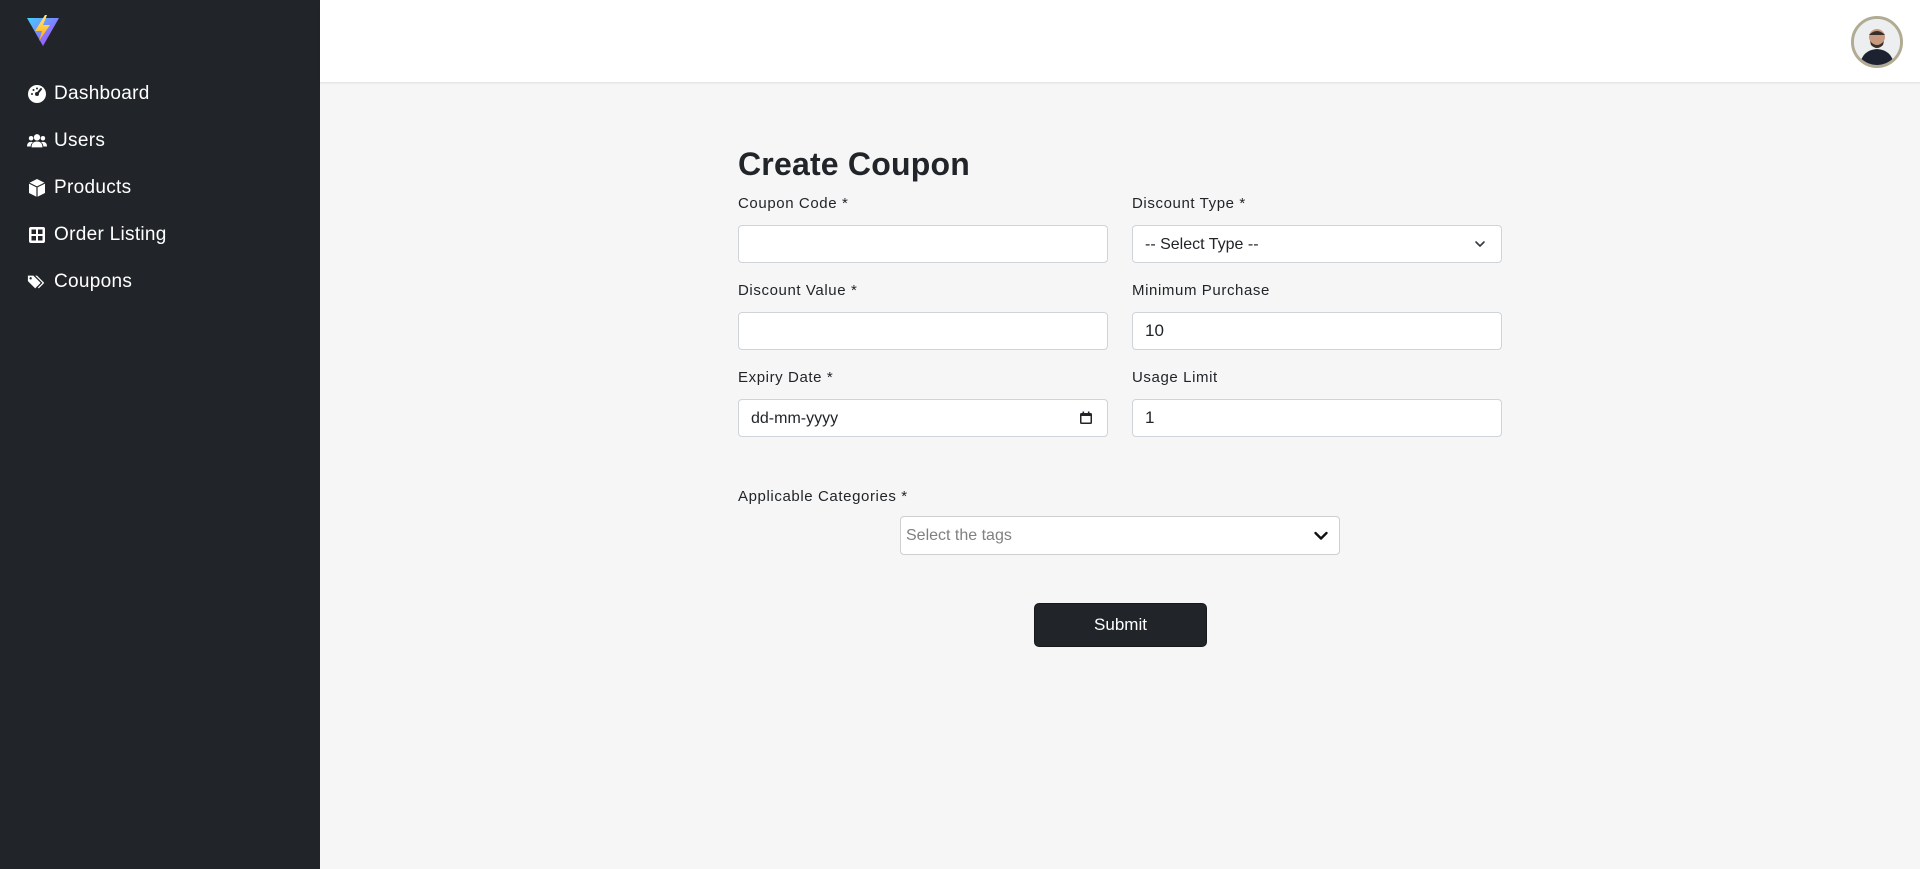  What do you see at coordinates (795, 418) in the screenshot?
I see `expiry-date-value: dd-mm-yyyy` at bounding box center [795, 418].